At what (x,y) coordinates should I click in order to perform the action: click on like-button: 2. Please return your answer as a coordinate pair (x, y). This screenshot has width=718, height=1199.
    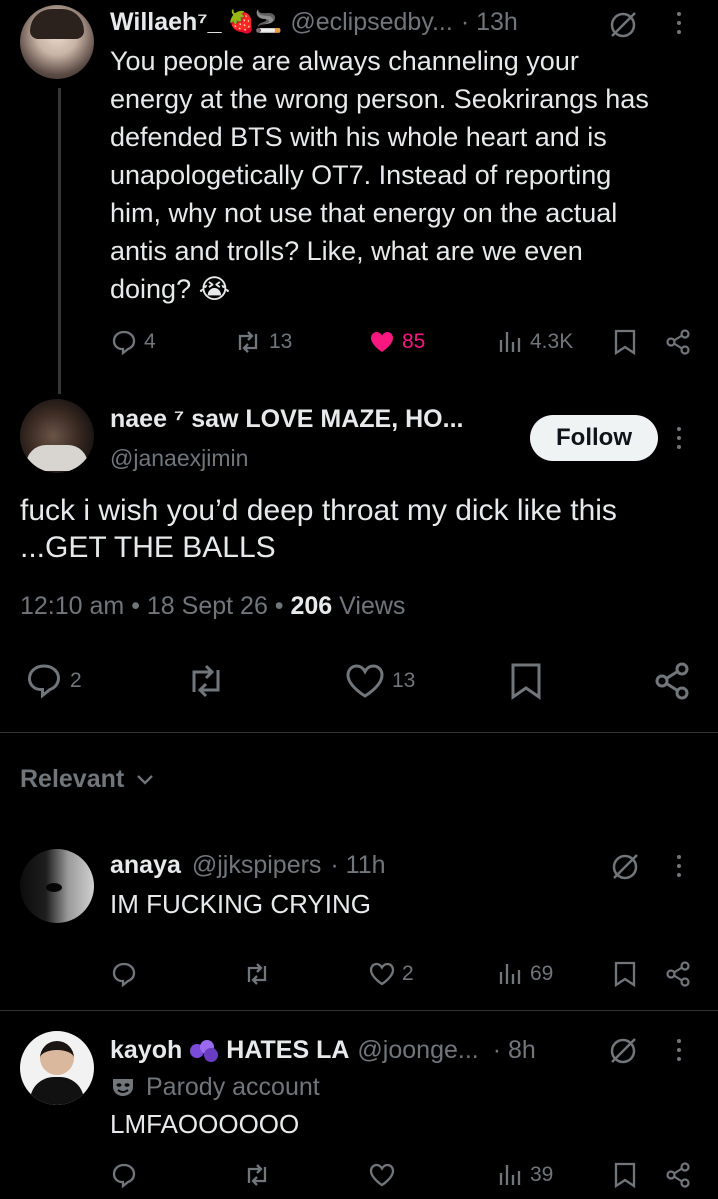
    Looking at the image, I should click on (391, 974).